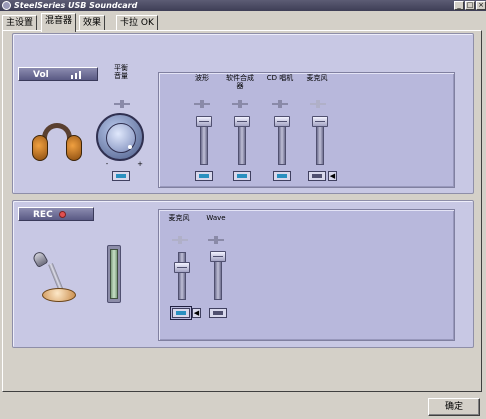 The width and height of the screenshot is (486, 419). I want to click on close-button: ×, so click(481, 5).